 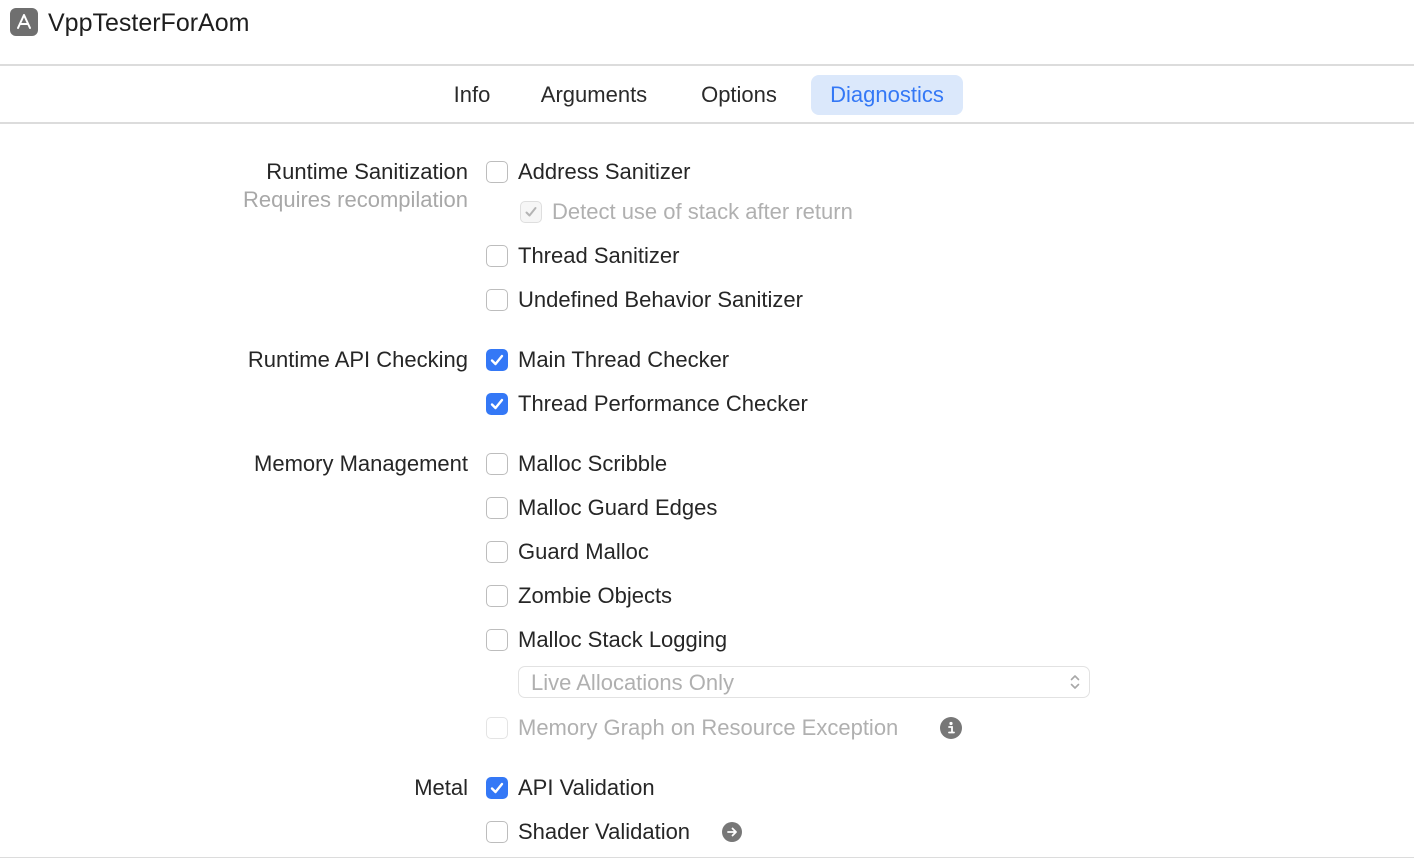 I want to click on undefined-behavior-sanitizer-option: Undefined Behavior Sanitizer, so click(x=644, y=300).